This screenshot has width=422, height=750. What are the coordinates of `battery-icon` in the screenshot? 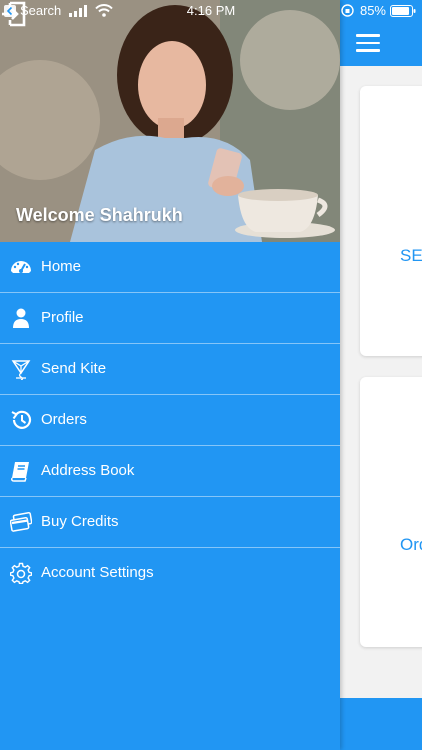 It's located at (403, 10).